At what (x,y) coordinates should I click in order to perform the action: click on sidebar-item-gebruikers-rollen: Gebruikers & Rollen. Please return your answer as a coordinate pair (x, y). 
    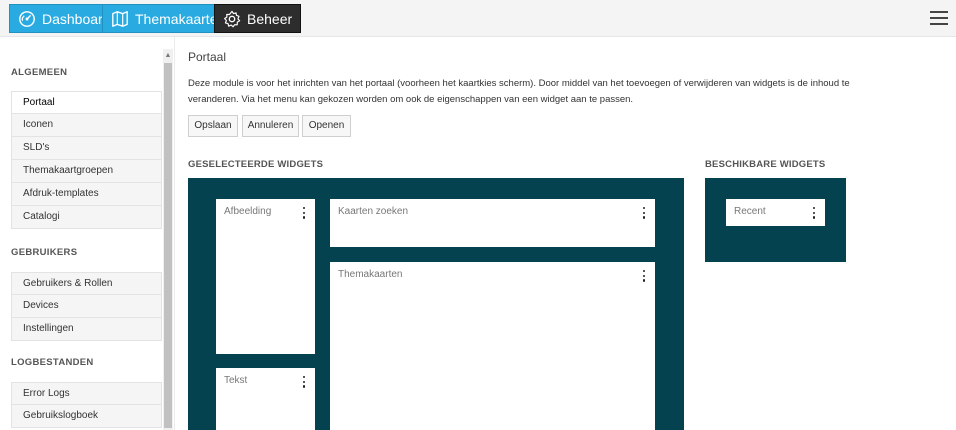
    Looking at the image, I should click on (86, 283).